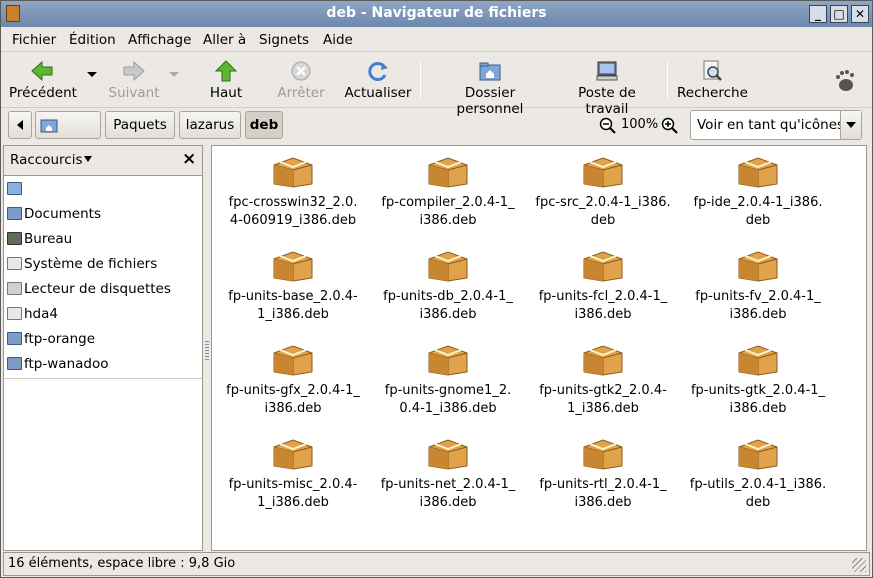 This screenshot has width=873, height=578. What do you see at coordinates (818, 14) in the screenshot?
I see `minimize-button: _` at bounding box center [818, 14].